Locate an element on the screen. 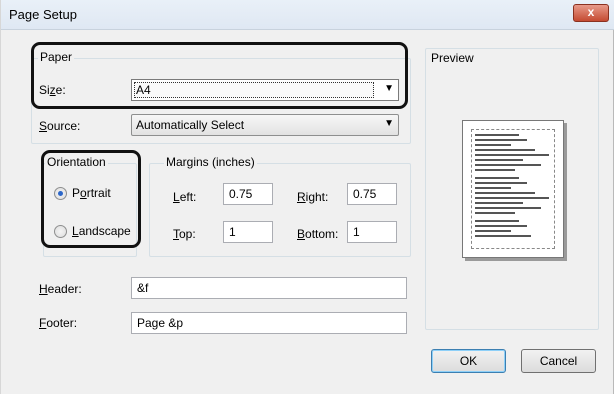 The height and width of the screenshot is (394, 614). window-title: Page Setup is located at coordinates (43, 14).